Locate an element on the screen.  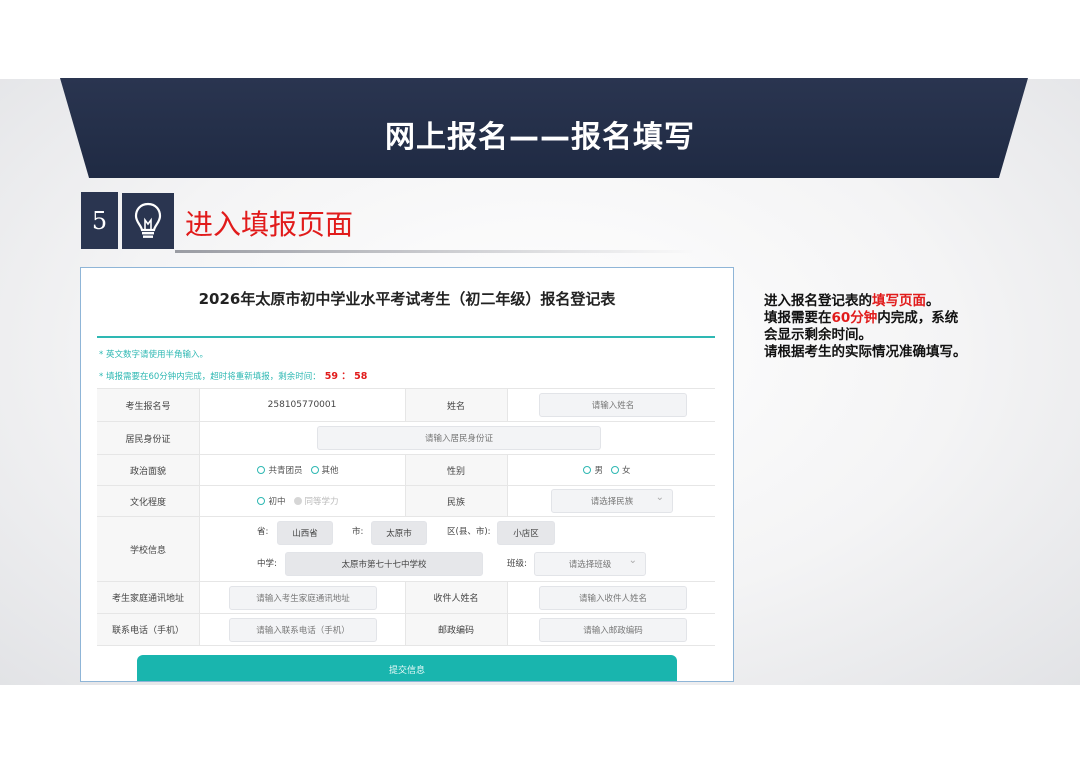
radio-equivalent: 同等学力 is located at coordinates (316, 501).